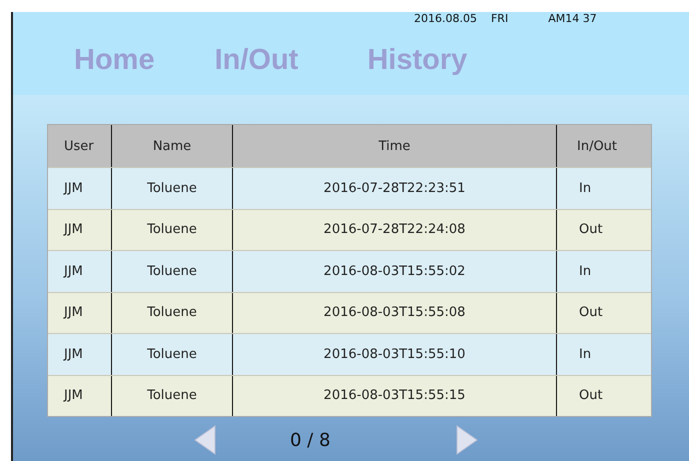 The height and width of the screenshot is (461, 689). What do you see at coordinates (417, 60) in the screenshot?
I see `nav-tab: History` at bounding box center [417, 60].